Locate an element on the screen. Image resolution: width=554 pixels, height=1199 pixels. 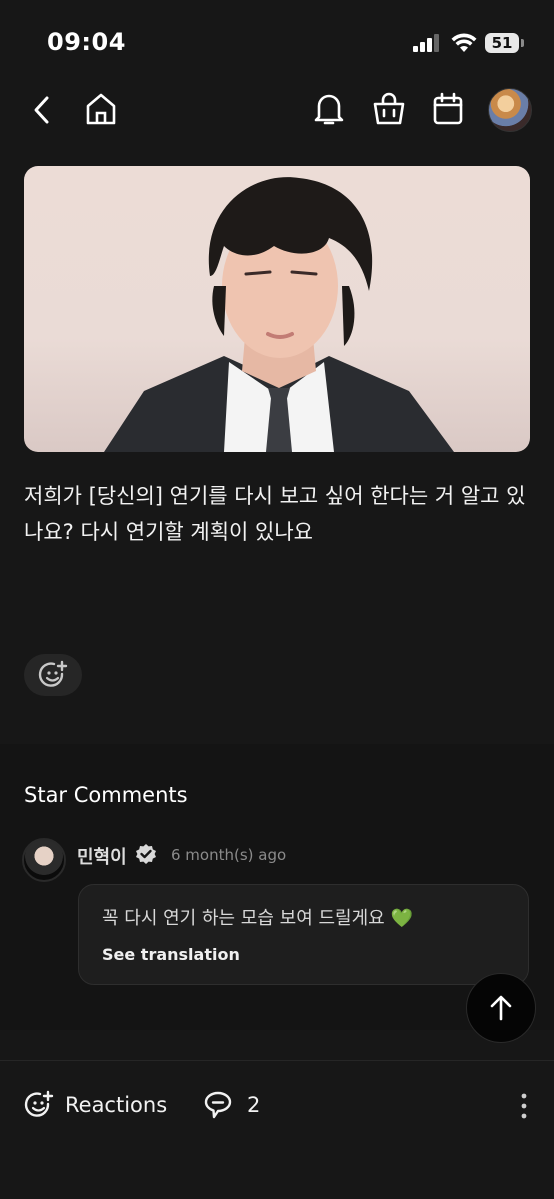
battery-level: 51 is located at coordinates (502, 43).